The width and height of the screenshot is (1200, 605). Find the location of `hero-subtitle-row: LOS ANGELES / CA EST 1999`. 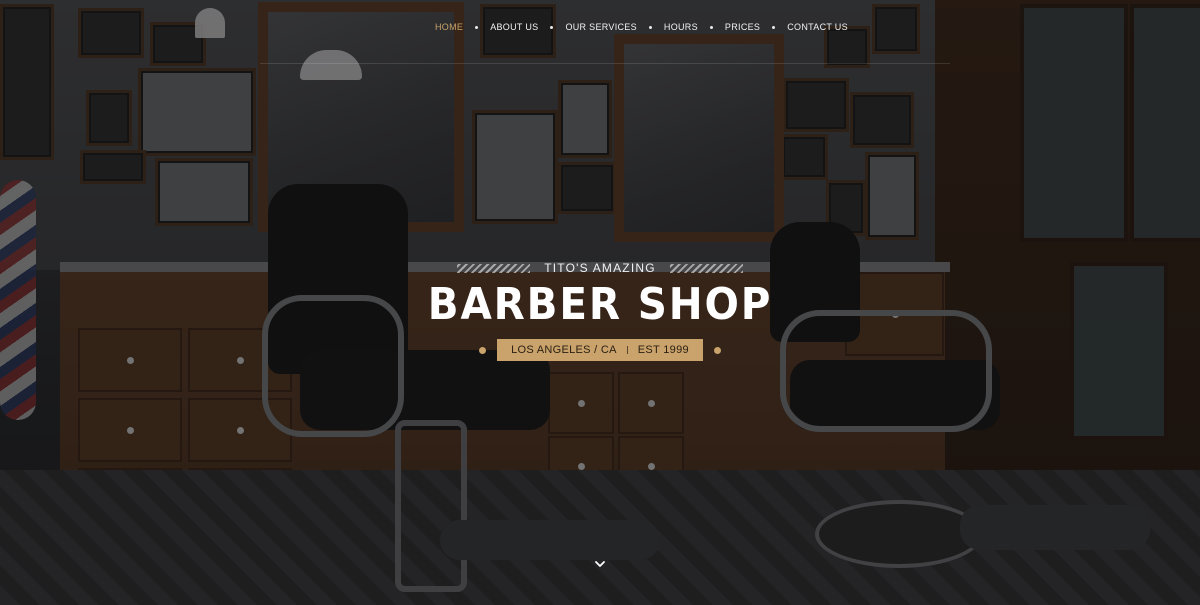

hero-subtitle-row: LOS ANGELES / CA EST 1999 is located at coordinates (600, 350).